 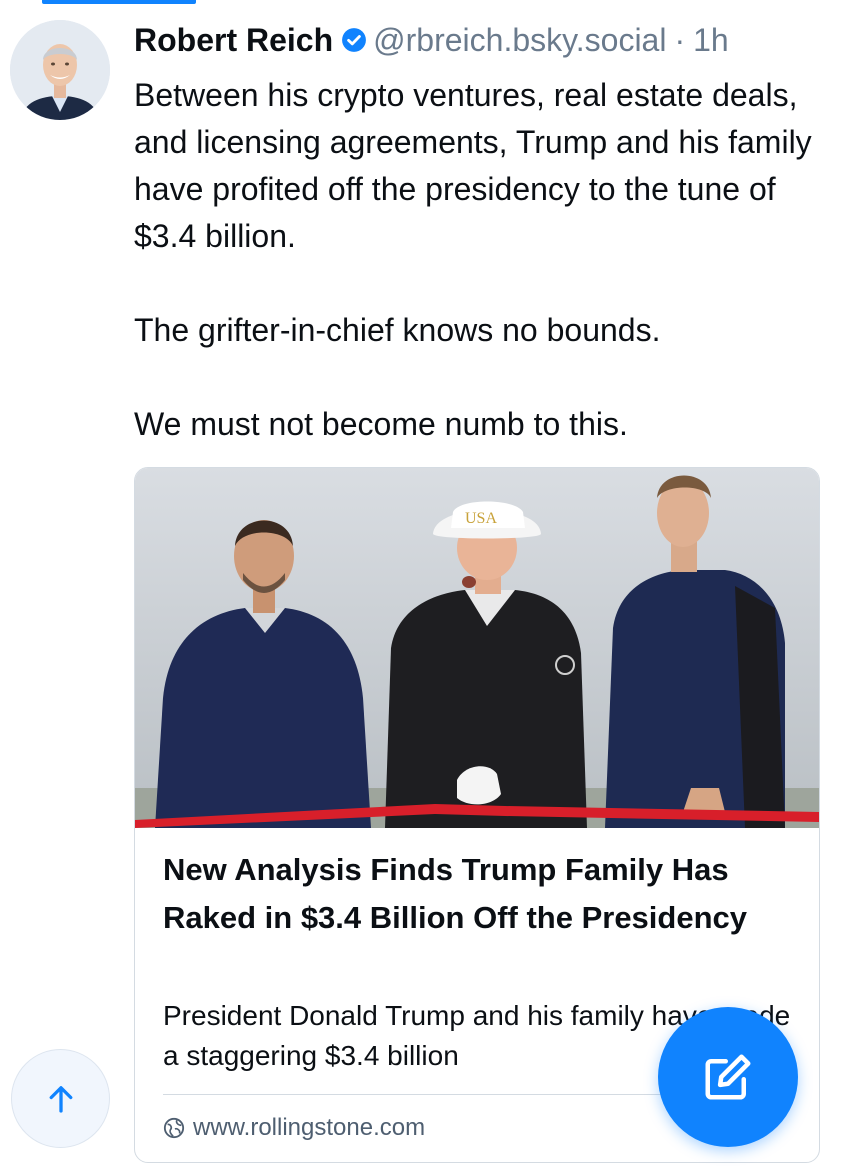 What do you see at coordinates (381, 424) in the screenshot?
I see `post-paragraph: We must not become numb to this.` at bounding box center [381, 424].